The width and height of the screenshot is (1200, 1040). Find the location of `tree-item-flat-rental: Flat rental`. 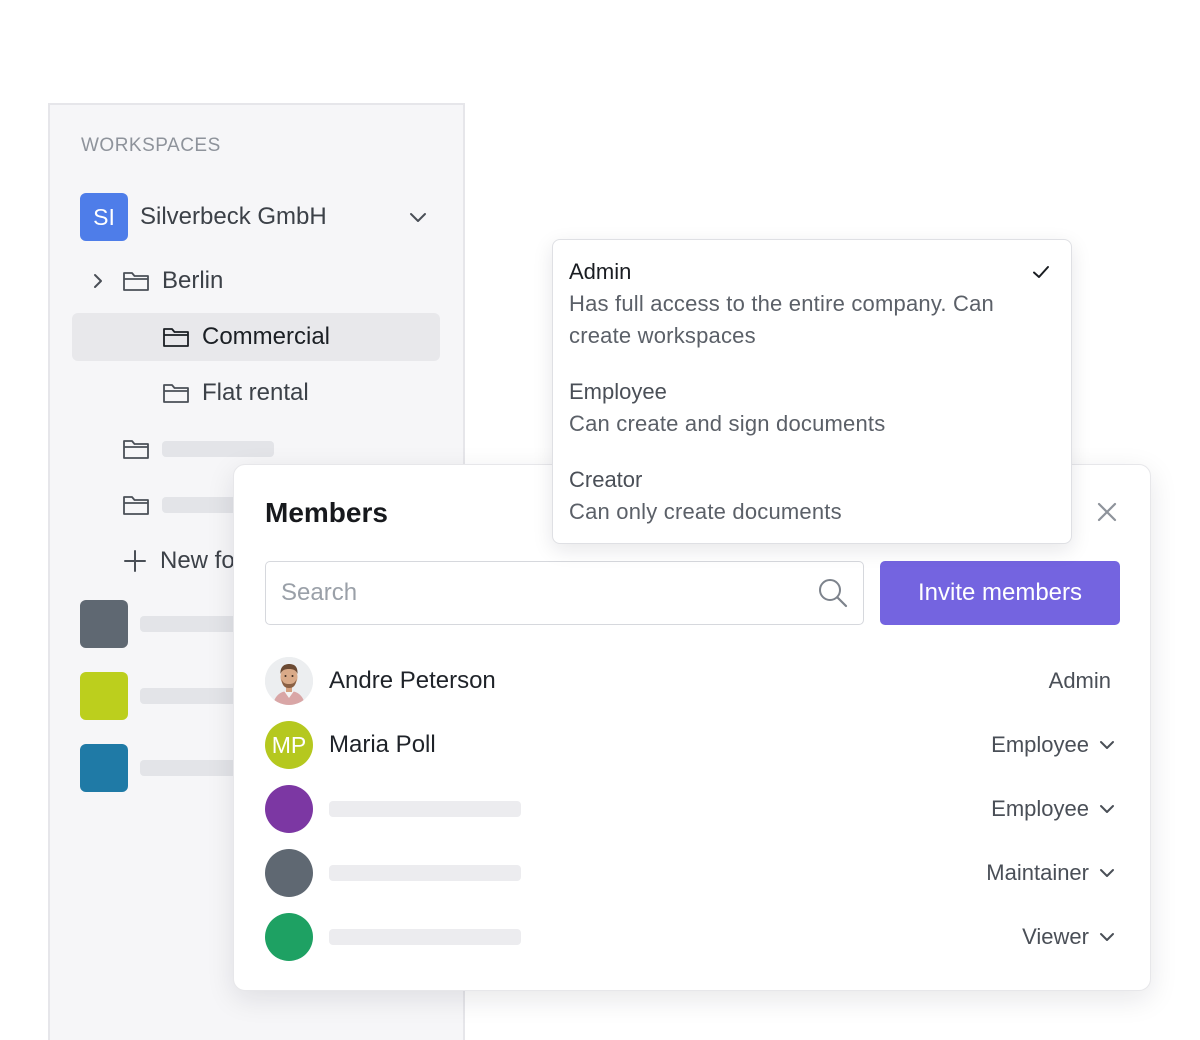

tree-item-flat-rental: Flat rental is located at coordinates (235, 393).